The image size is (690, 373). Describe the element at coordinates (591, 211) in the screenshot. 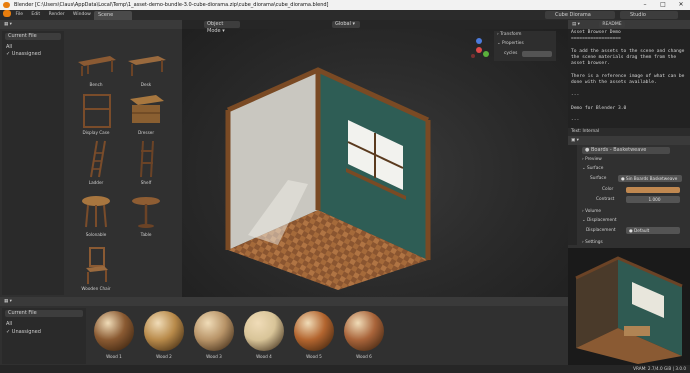

I see `volume-section: › Volume` at that location.